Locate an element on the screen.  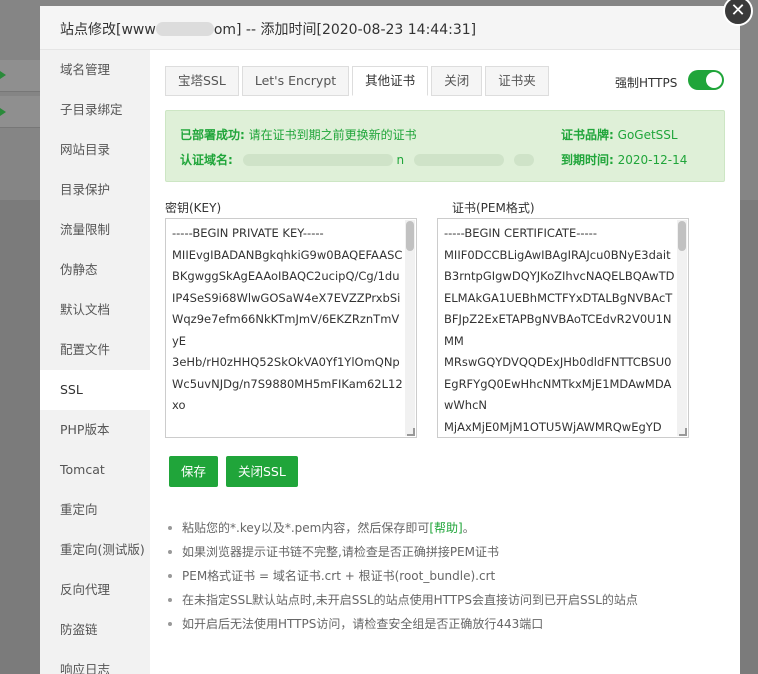
deploy-status-label: 已部署成功: is located at coordinates (212, 135).